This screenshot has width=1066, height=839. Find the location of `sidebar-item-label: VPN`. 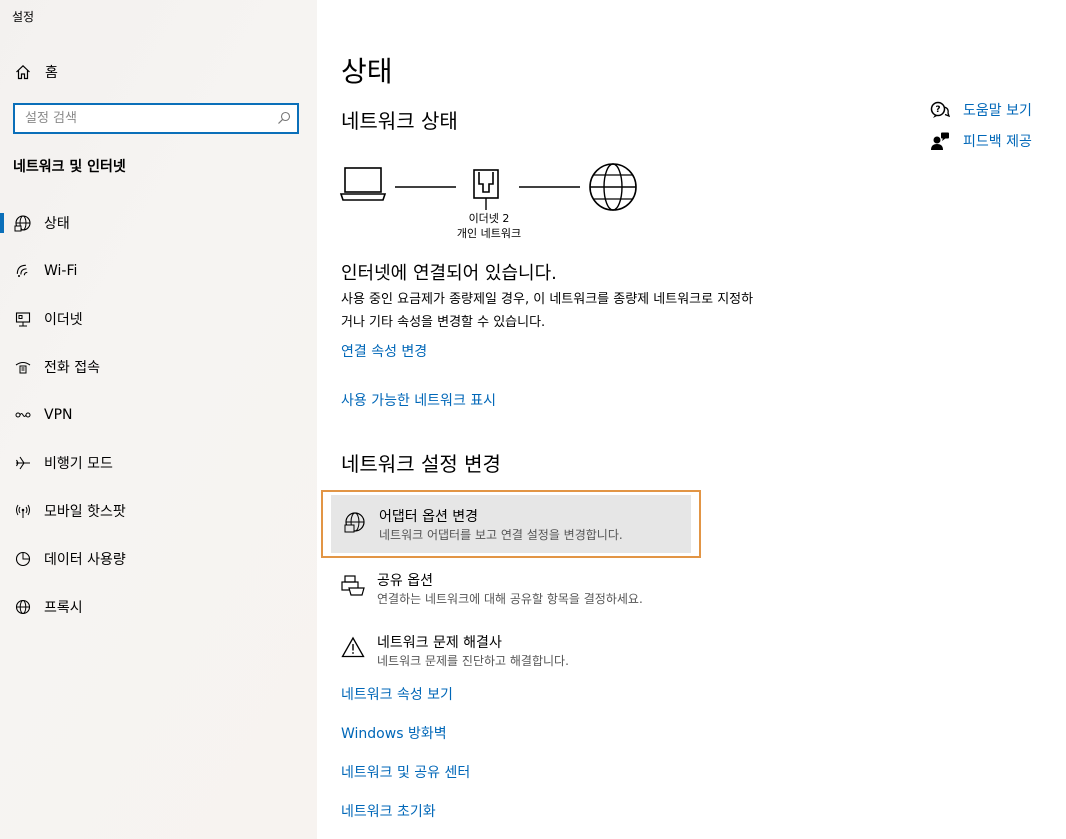

sidebar-item-label: VPN is located at coordinates (58, 415).